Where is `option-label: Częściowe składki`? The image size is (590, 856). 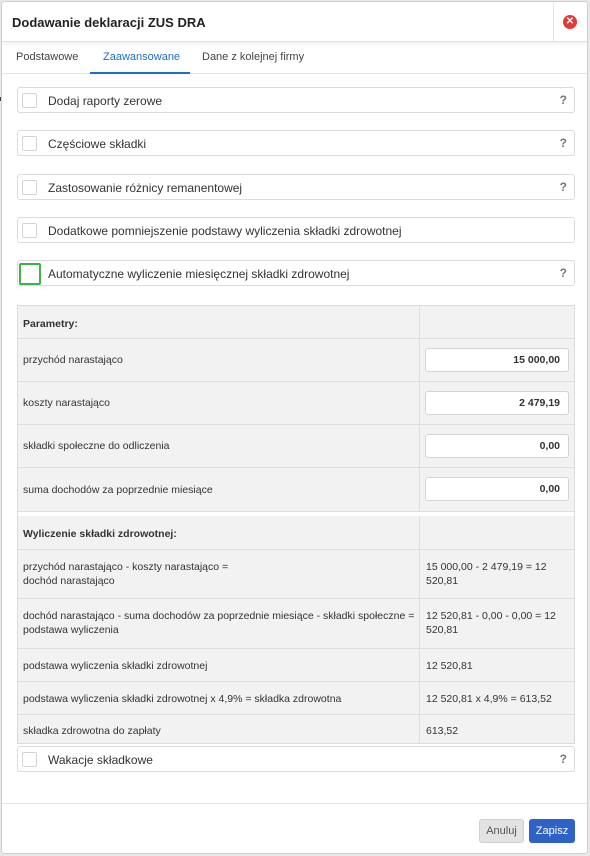
option-label: Częściowe składki is located at coordinates (97, 144).